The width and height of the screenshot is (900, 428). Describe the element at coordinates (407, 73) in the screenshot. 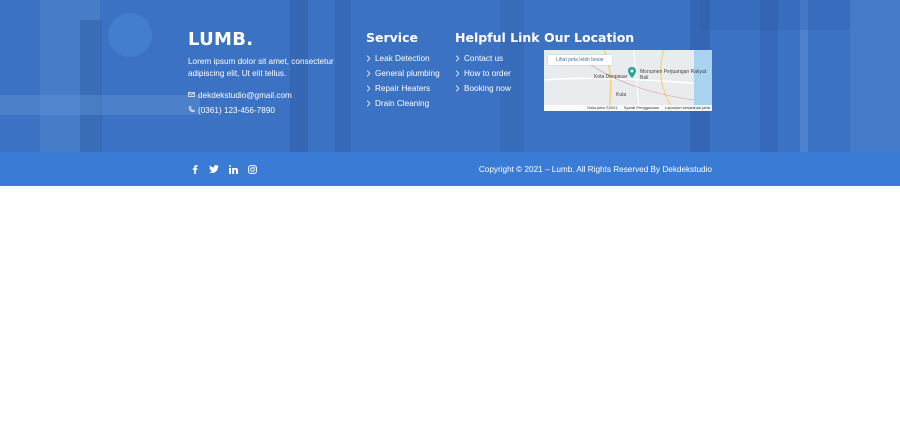

I see `service-link-label: General plumbing` at that location.